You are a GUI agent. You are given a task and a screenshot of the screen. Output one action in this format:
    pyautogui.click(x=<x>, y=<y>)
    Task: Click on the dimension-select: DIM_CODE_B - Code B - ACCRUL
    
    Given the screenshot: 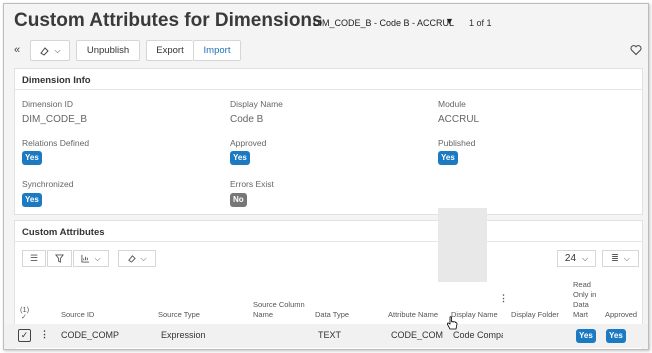 What is the action you would take?
    pyautogui.click(x=383, y=23)
    